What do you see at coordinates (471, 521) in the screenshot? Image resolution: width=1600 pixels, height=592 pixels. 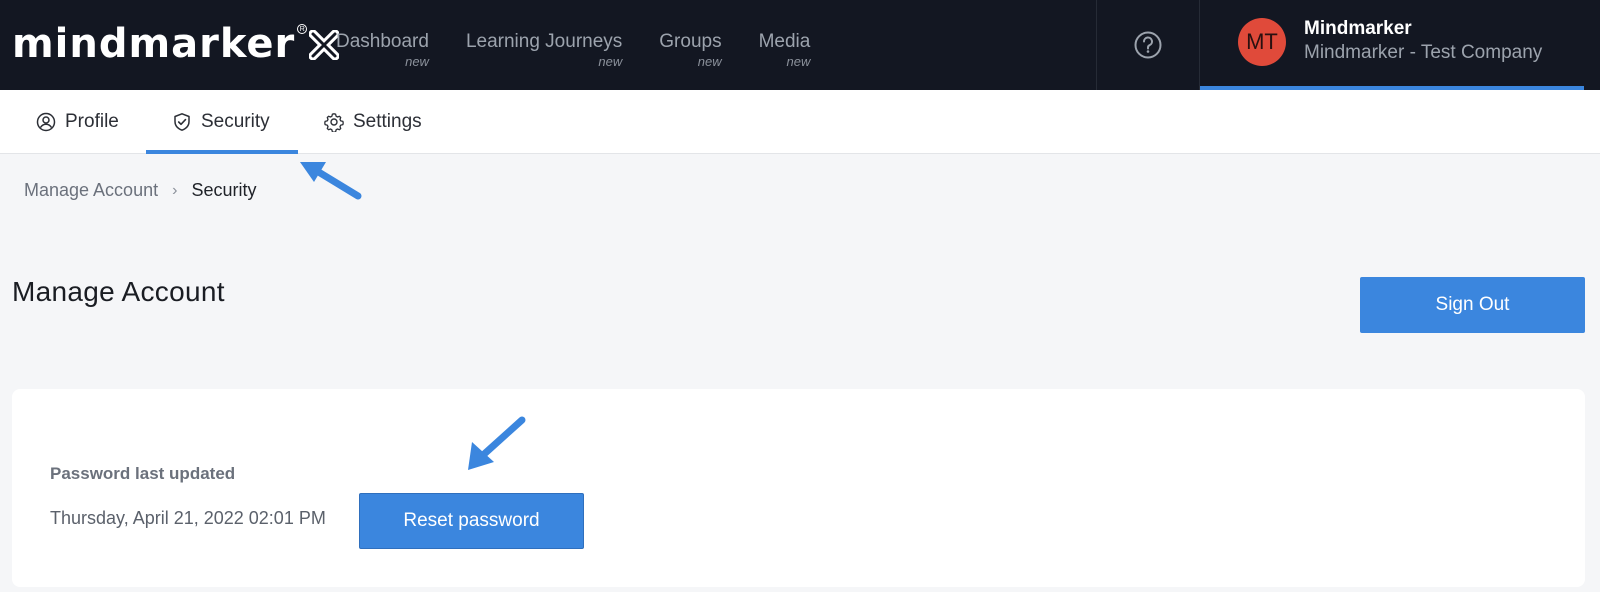 I see `reset-password-button: Reset password` at bounding box center [471, 521].